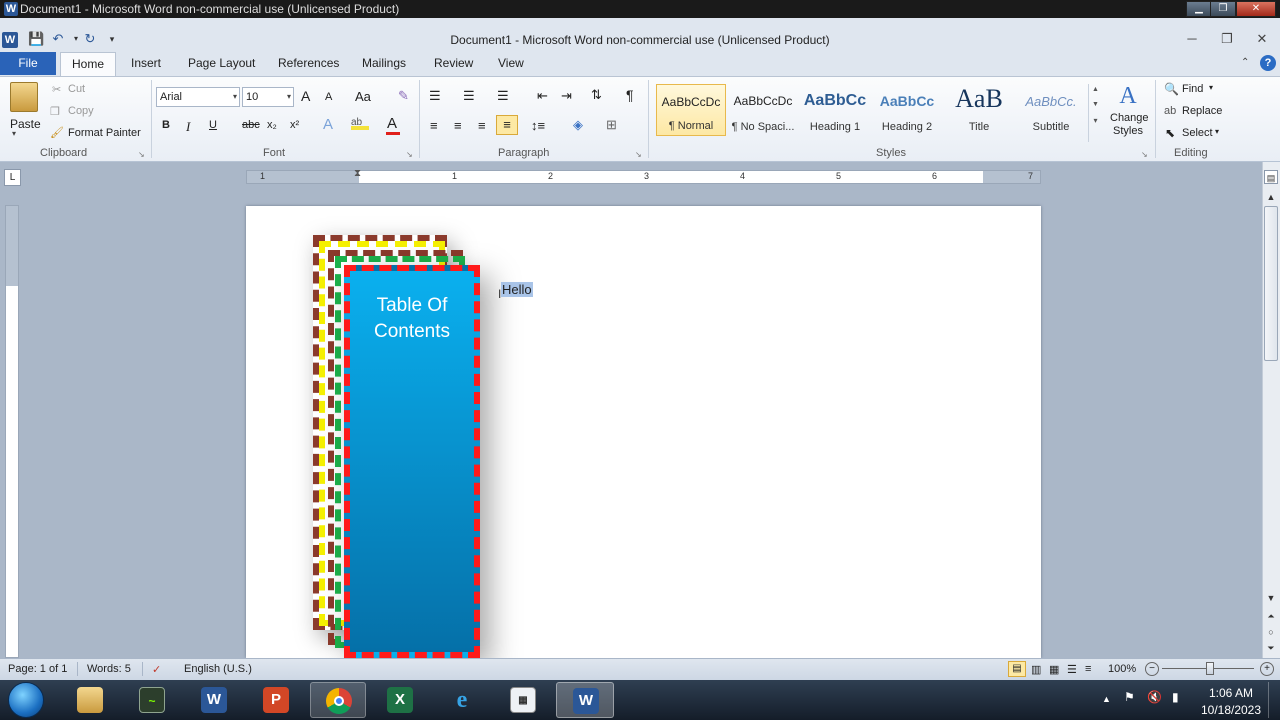 The image size is (1280, 720). What do you see at coordinates (1129, 697) in the screenshot?
I see `tray-action-center-icon: ⚑` at bounding box center [1129, 697].